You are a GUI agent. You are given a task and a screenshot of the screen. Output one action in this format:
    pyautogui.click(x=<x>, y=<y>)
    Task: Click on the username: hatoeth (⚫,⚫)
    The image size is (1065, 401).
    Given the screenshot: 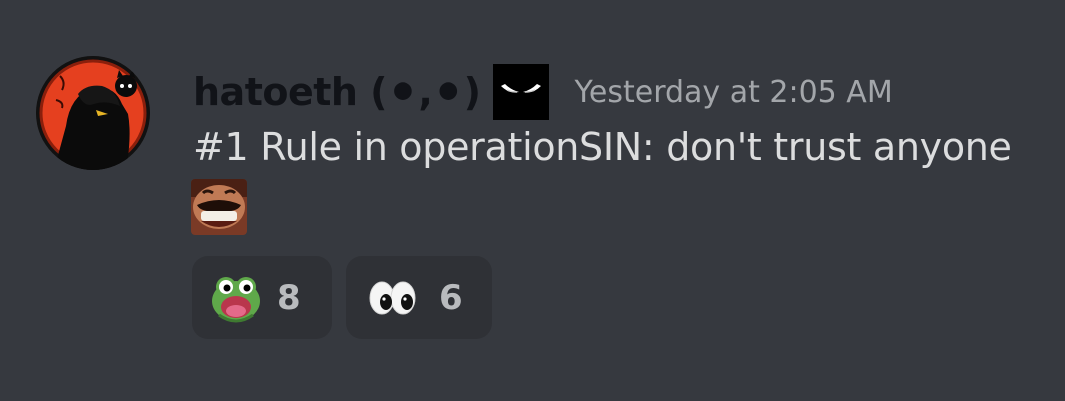 What is the action you would take?
    pyautogui.click(x=337, y=92)
    